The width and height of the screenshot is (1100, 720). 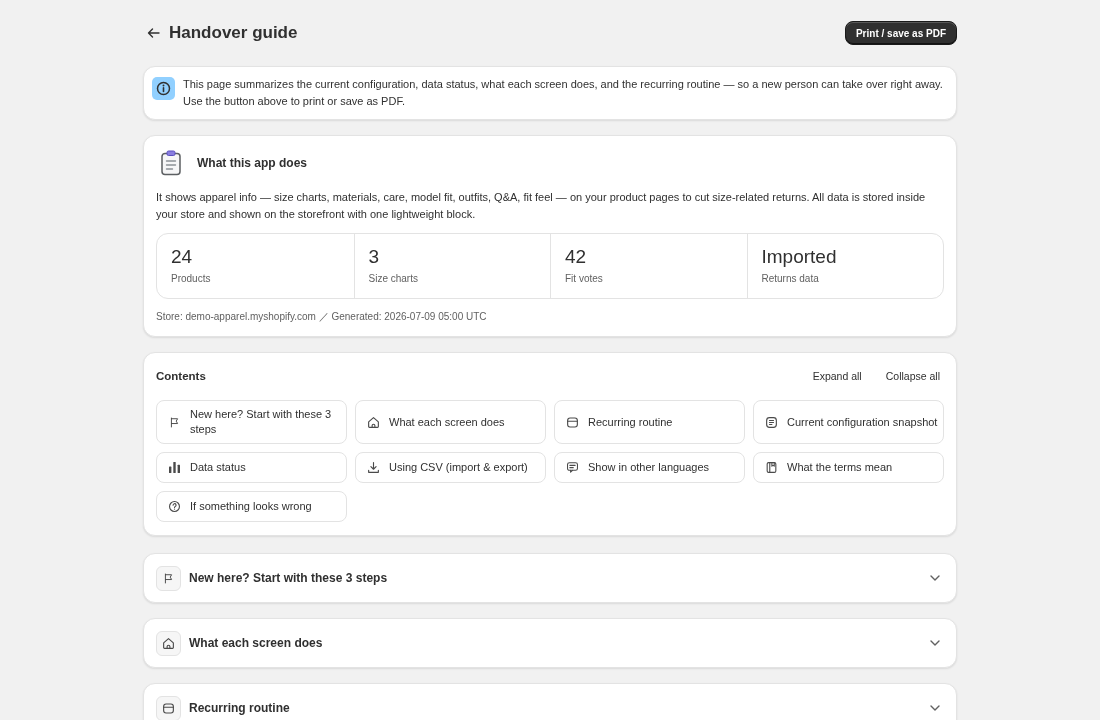 I want to click on card-title: What this app does, so click(x=252, y=163).